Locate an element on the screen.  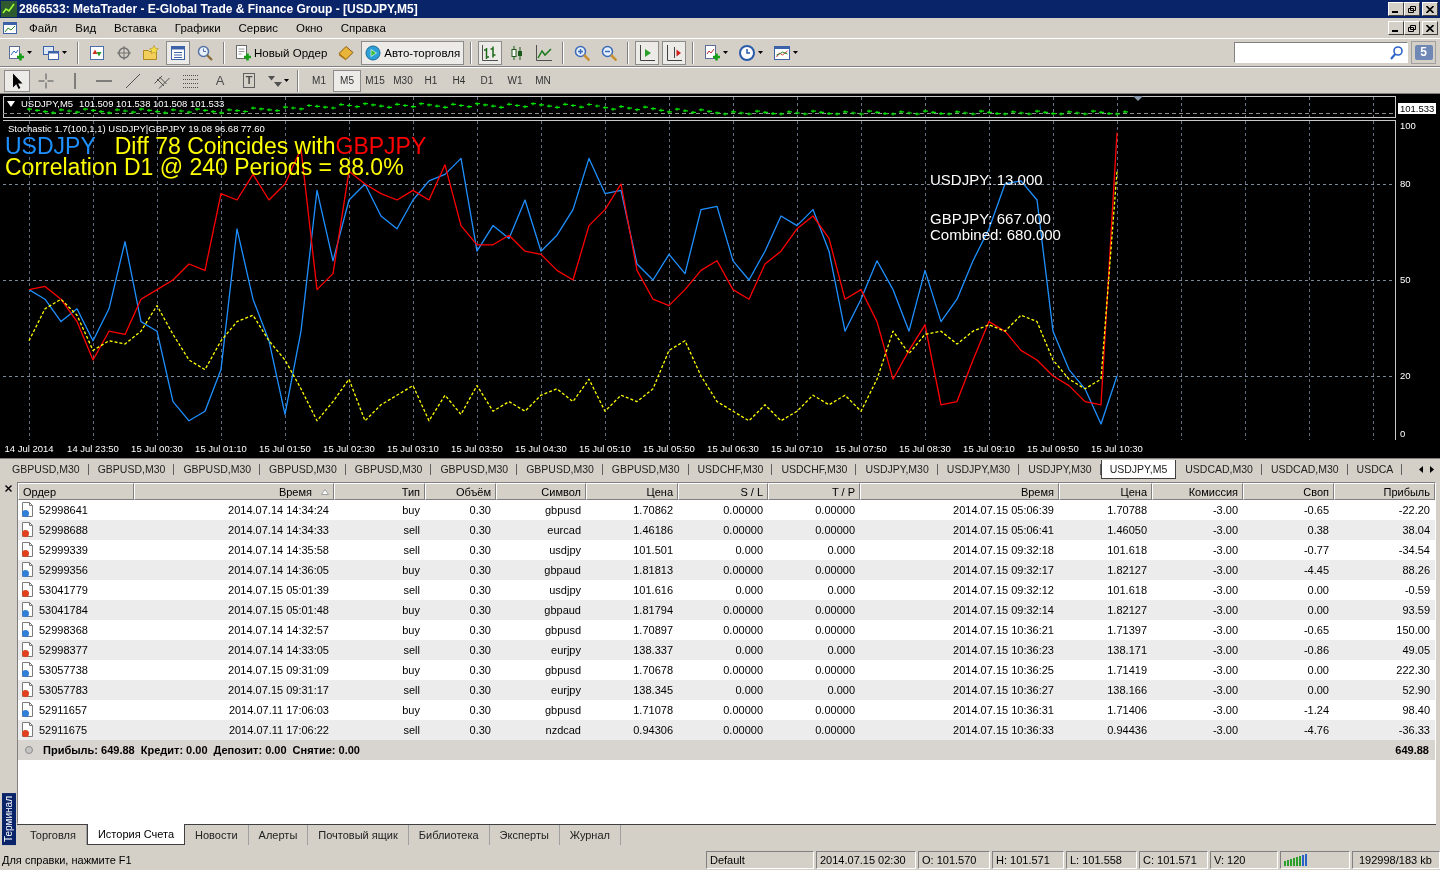
axis-label: 15 Jul 07:50 is located at coordinates (861, 448).